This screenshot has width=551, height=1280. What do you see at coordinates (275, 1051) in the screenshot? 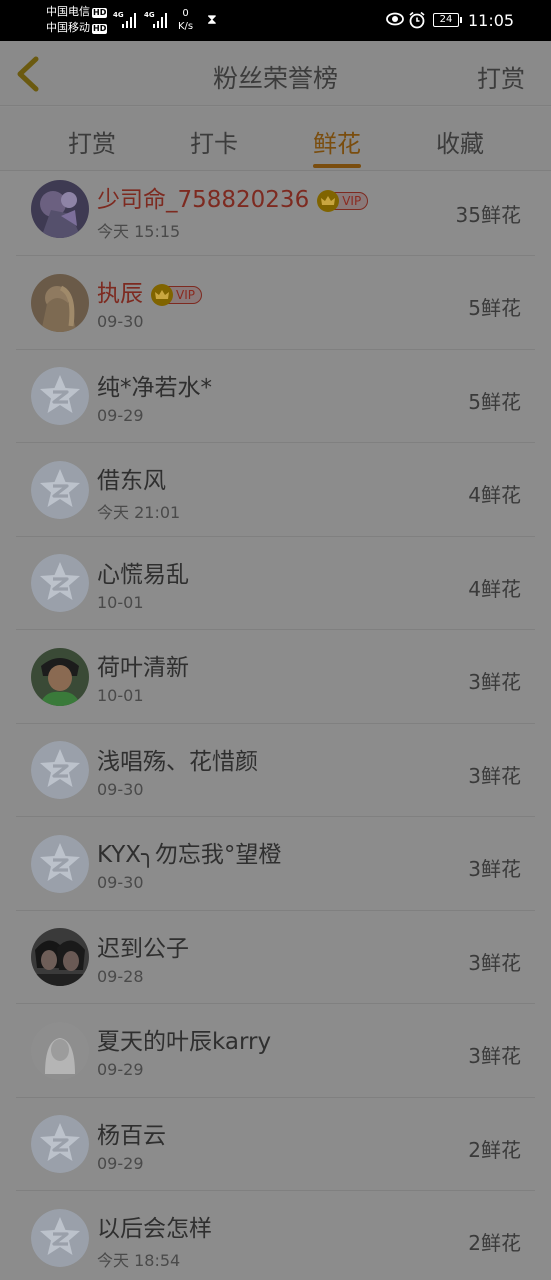
I see `fan-row: 夏天的叶辰karry 09-29 3鲜花` at bounding box center [275, 1051].